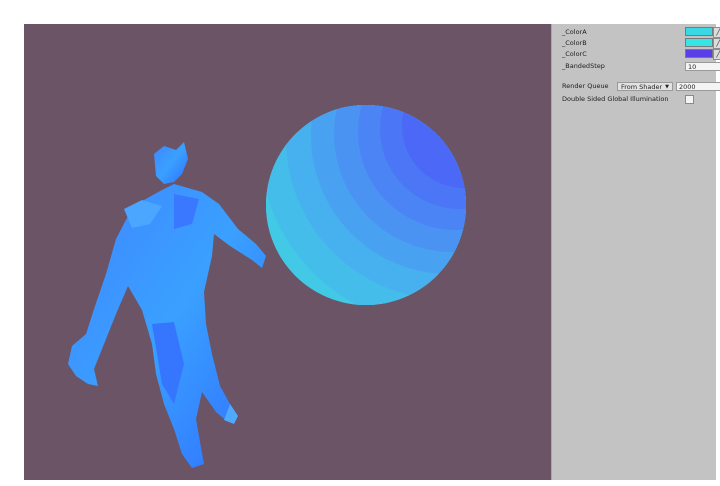 This screenshot has width=720, height=486. I want to click on color-c-swatch, so click(699, 53).